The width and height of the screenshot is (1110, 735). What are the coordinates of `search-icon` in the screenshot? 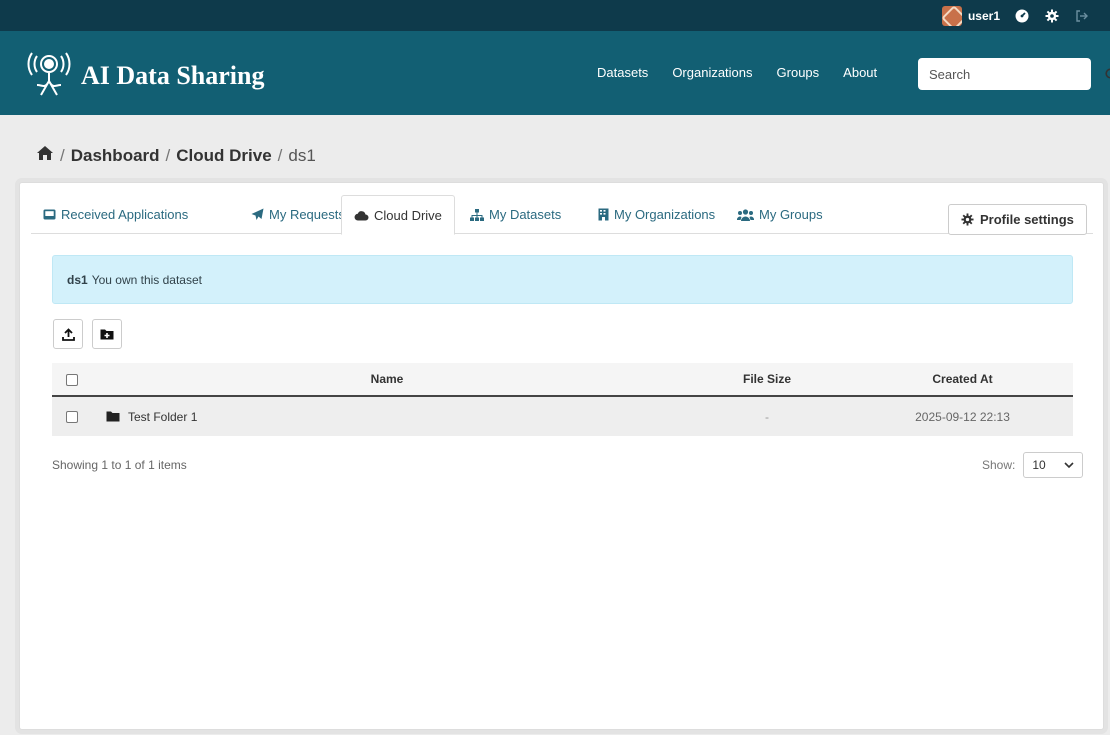 It's located at (1107, 73).